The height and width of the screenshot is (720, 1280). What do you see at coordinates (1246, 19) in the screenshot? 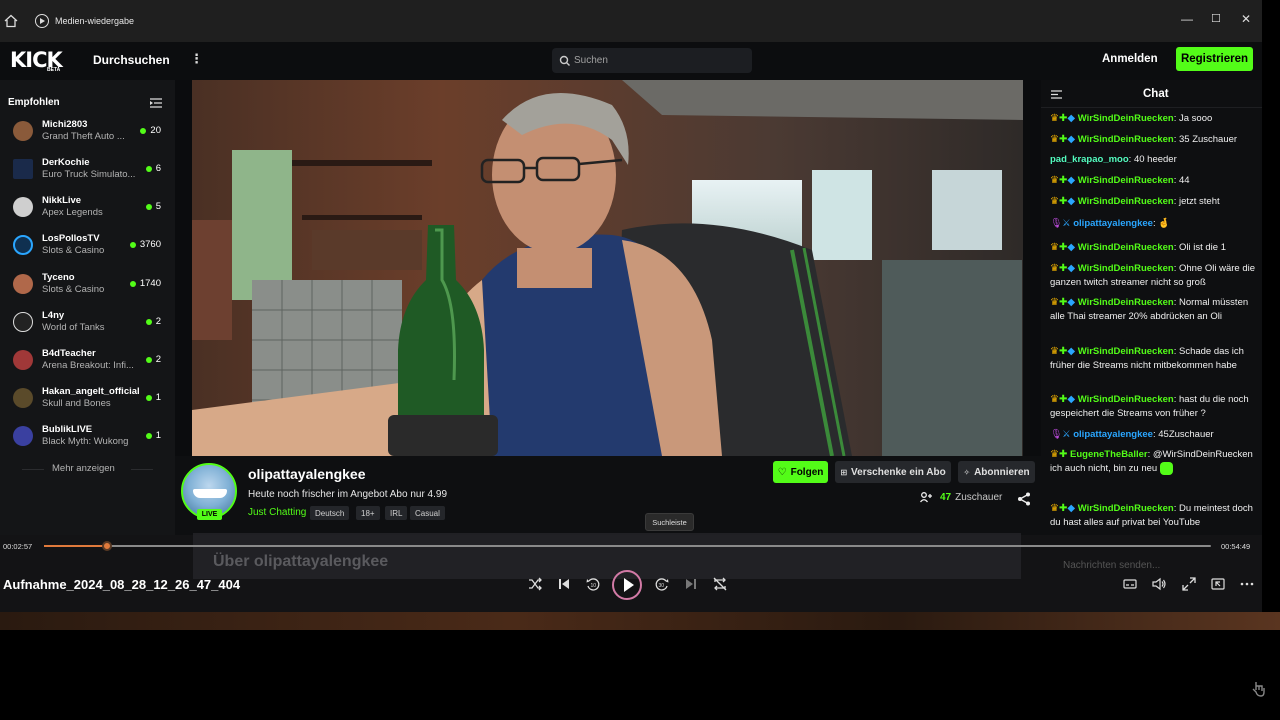
I see `close-button: ✕` at bounding box center [1246, 19].